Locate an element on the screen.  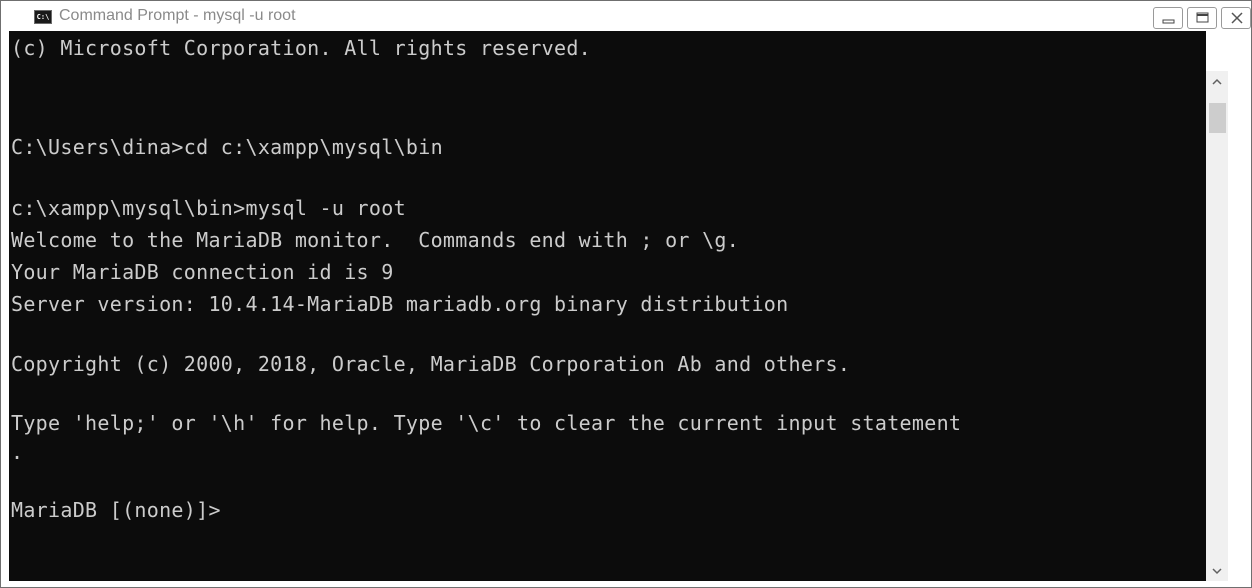
vertical-scrollbar is located at coordinates (1217, 326).